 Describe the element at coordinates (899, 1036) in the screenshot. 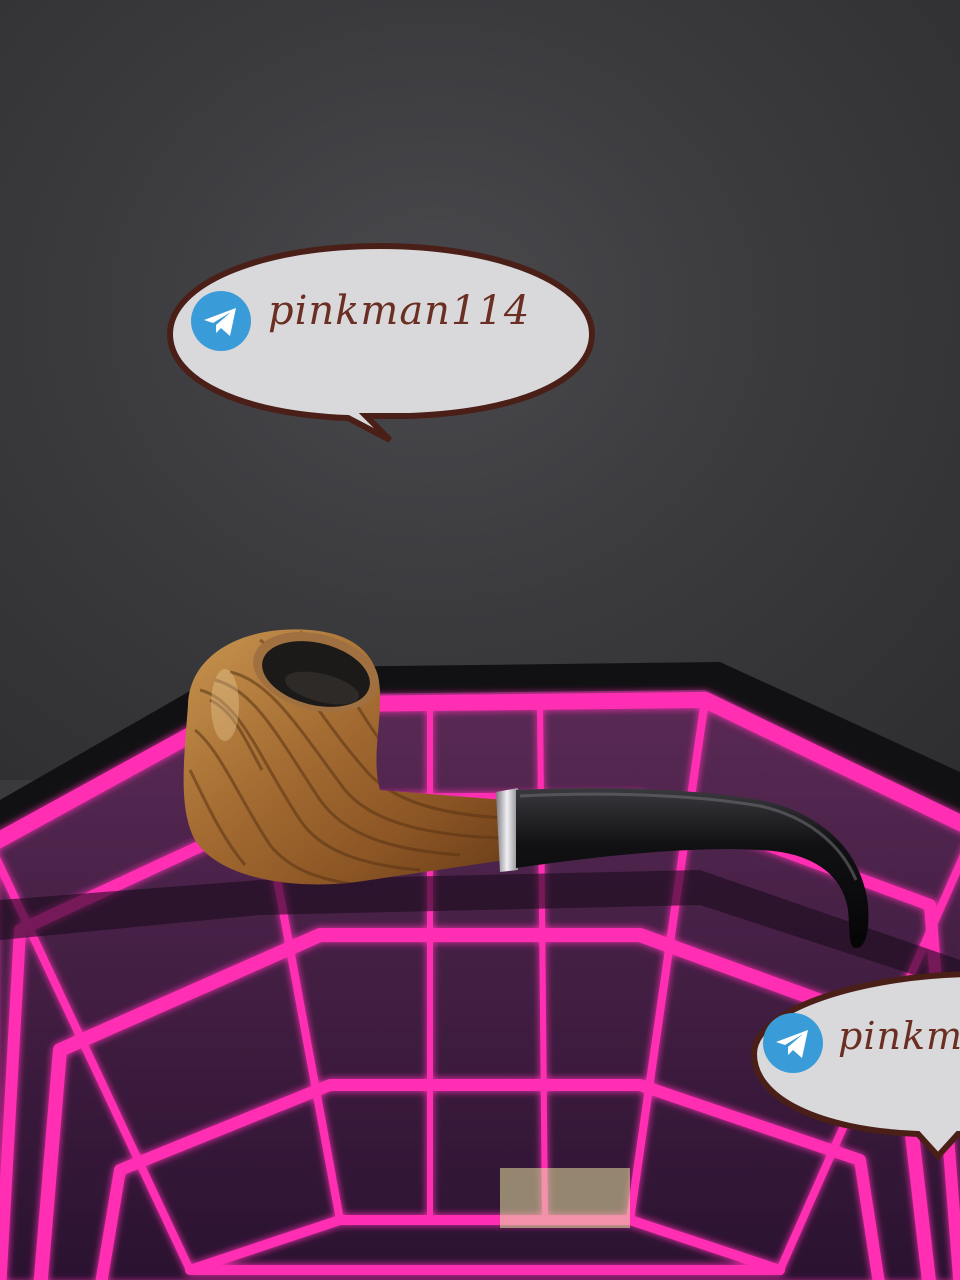

I see `telegram-handle: pinkm` at that location.